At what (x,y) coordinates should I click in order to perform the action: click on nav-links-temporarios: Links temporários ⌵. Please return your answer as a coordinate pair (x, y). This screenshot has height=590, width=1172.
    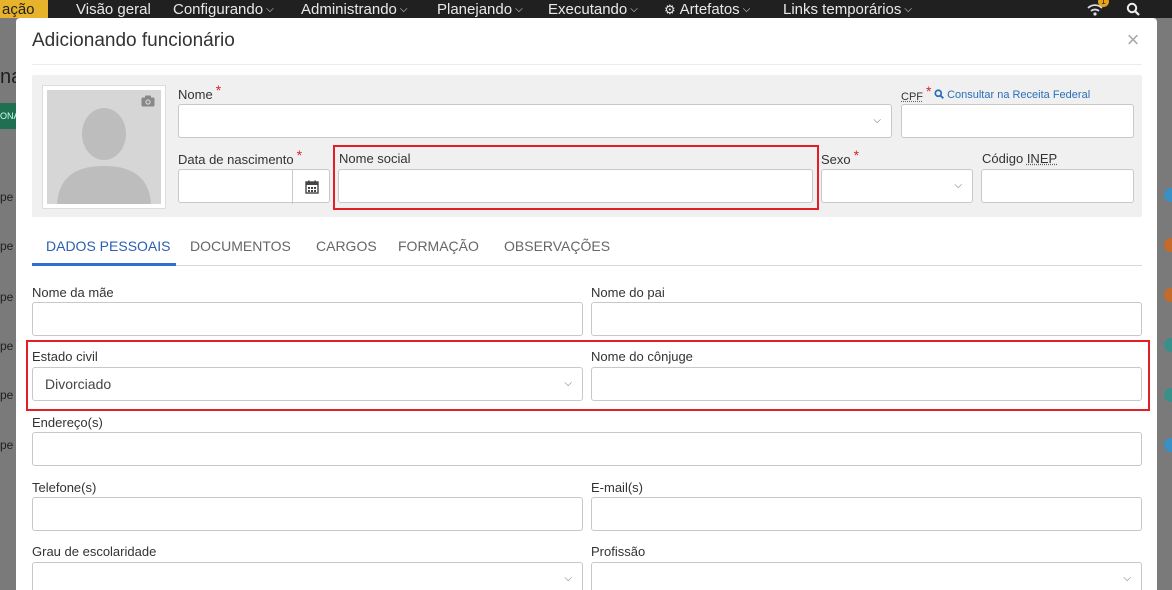
    Looking at the image, I should click on (847, 9).